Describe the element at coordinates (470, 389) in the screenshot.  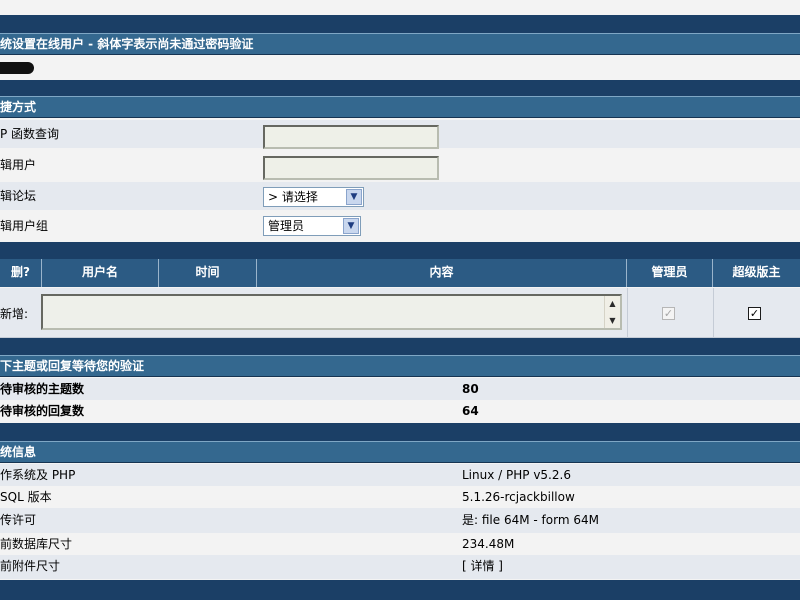
I see `pending-topics-value: 80` at that location.